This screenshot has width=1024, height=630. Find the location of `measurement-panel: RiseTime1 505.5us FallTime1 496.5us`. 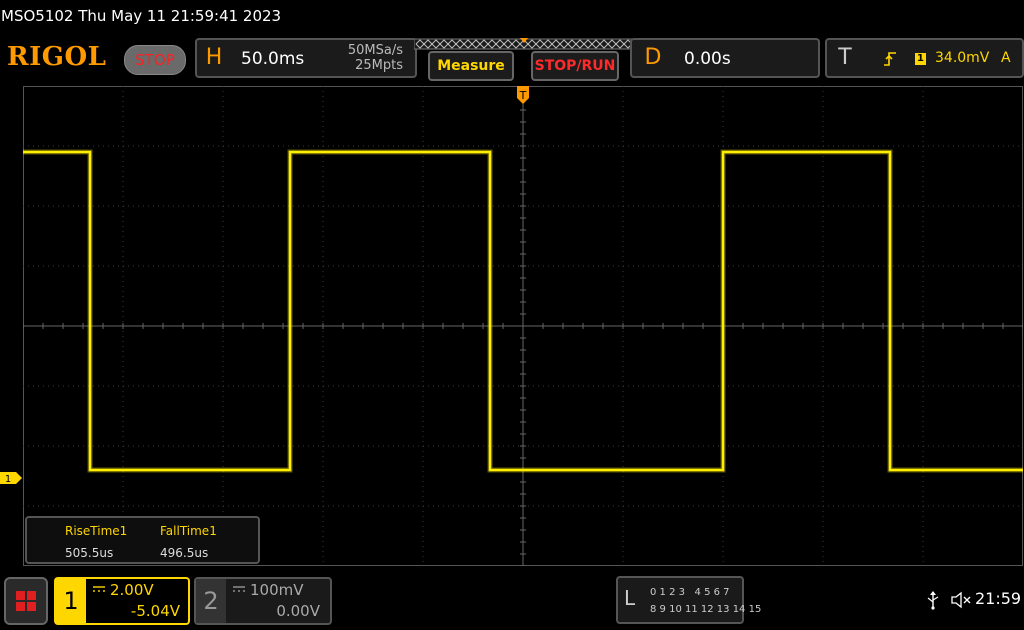

measurement-panel: RiseTime1 505.5us FallTime1 496.5us is located at coordinates (142, 540).